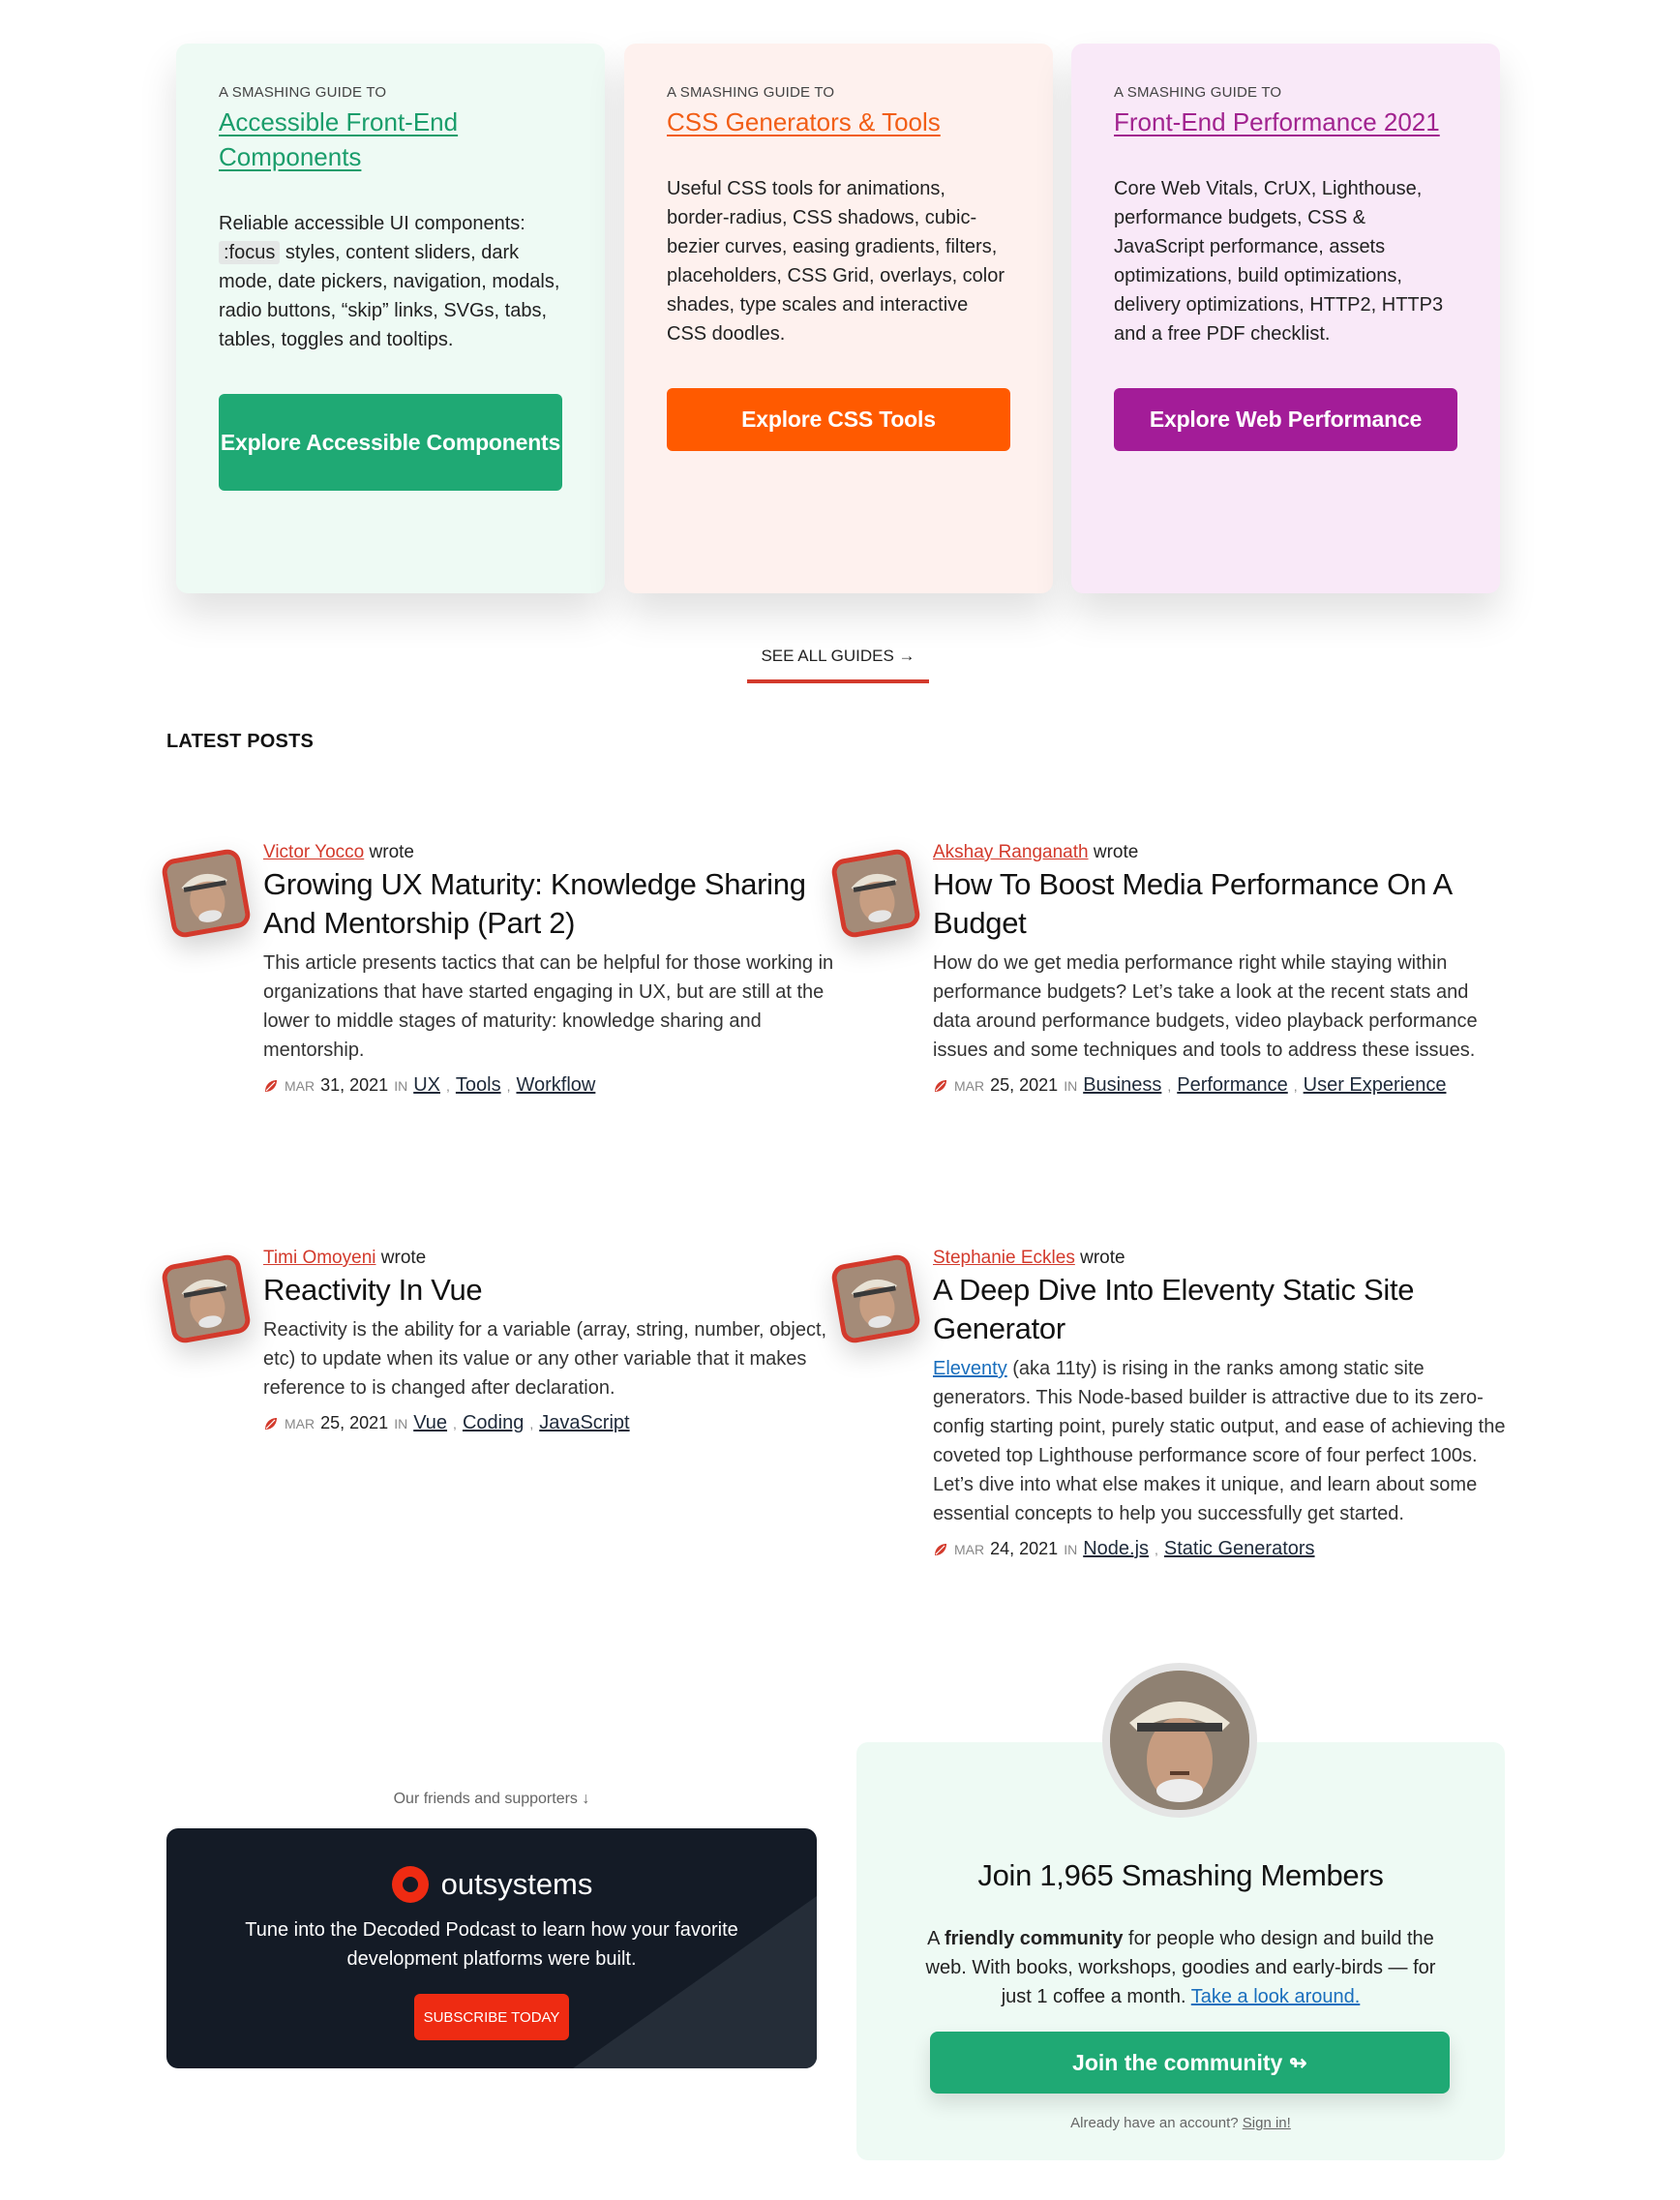 The image size is (1680, 2200). Describe the element at coordinates (1181, 1875) in the screenshot. I see `members-title: Join 1,965 Smashing Members` at that location.